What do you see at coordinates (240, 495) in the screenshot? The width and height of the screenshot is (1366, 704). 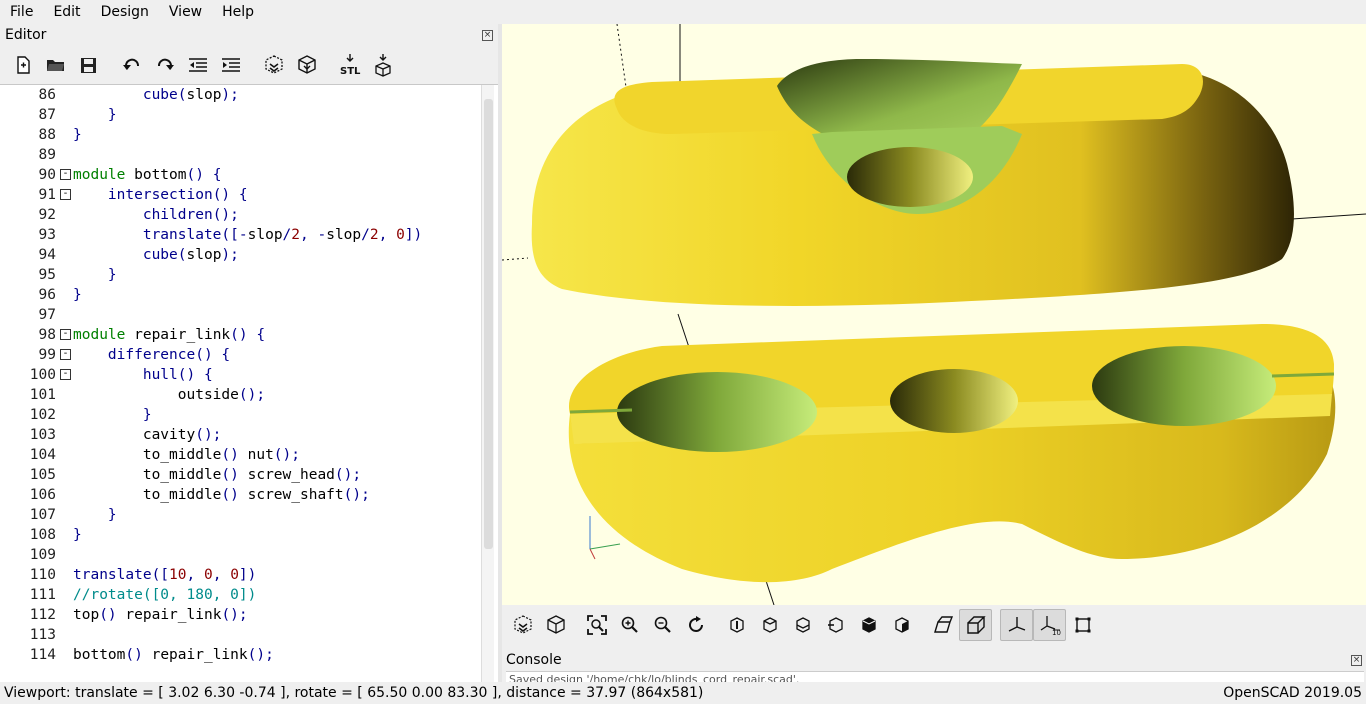 I see `code-line: 106 to_middle() screw_shaft();` at bounding box center [240, 495].